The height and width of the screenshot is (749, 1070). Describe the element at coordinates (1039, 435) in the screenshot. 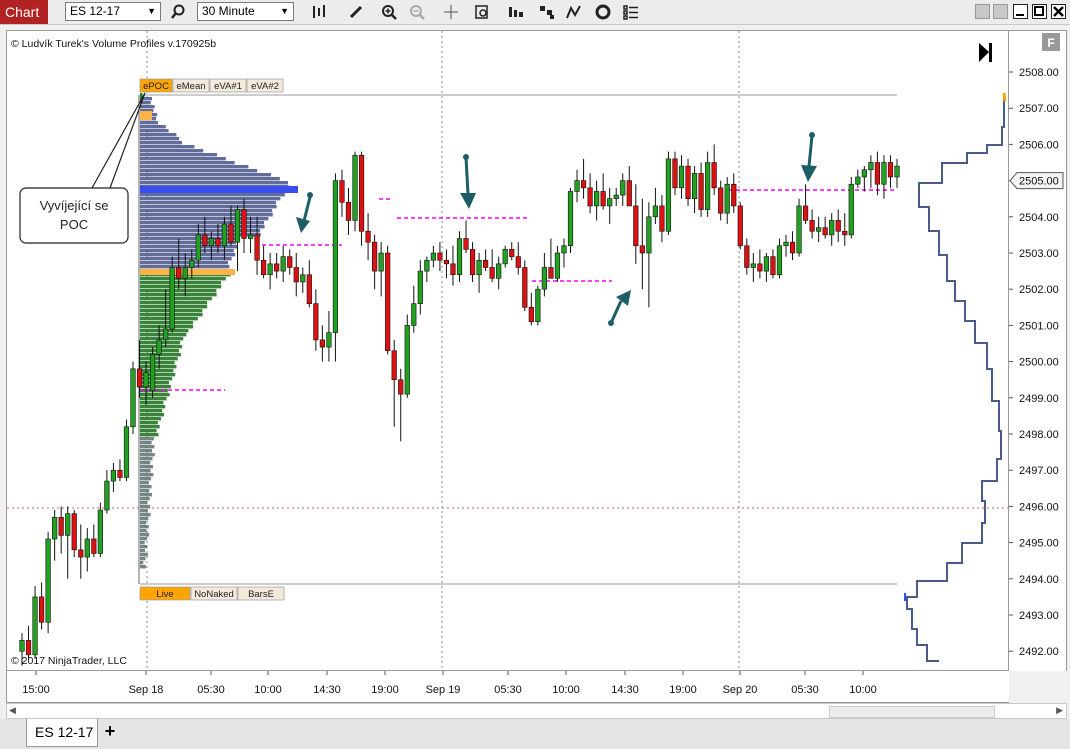

I see `price-label: 2498.00` at that location.